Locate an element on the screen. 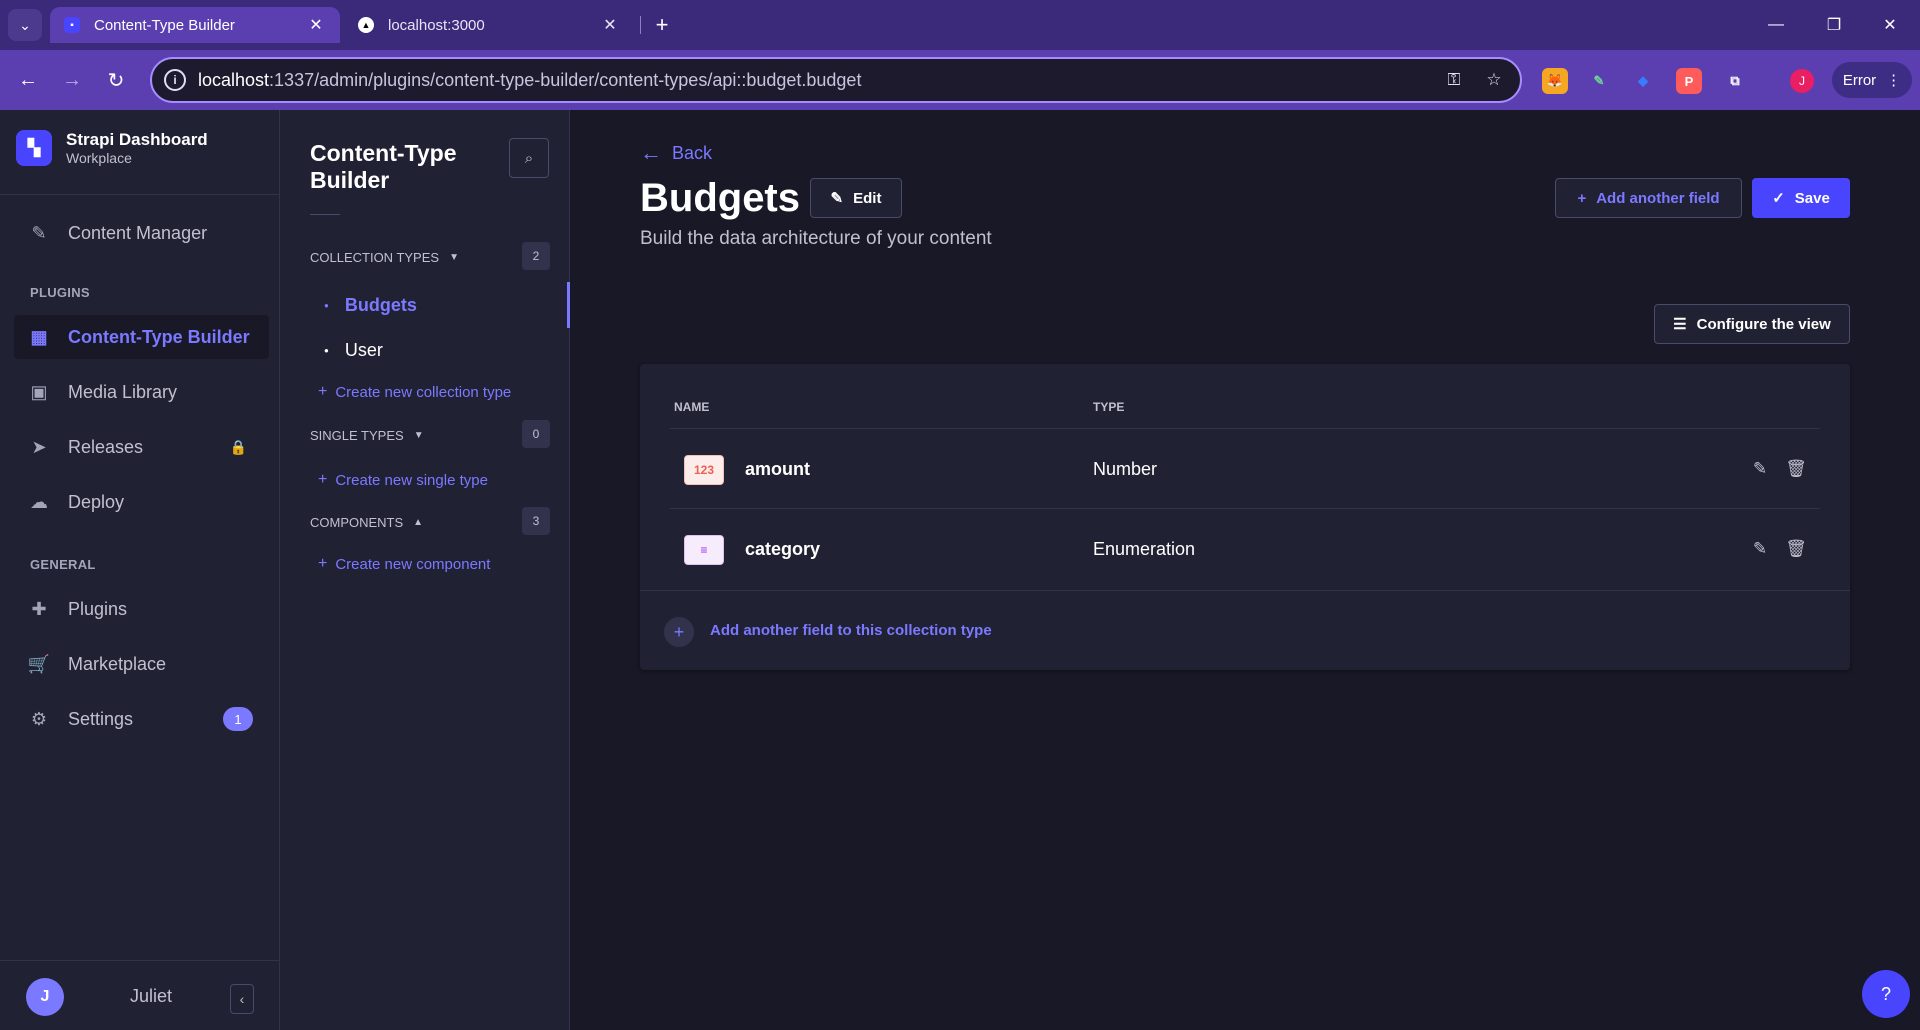 This screenshot has width=1920, height=1030. window-close-icon: ✕ is located at coordinates (1890, 25).